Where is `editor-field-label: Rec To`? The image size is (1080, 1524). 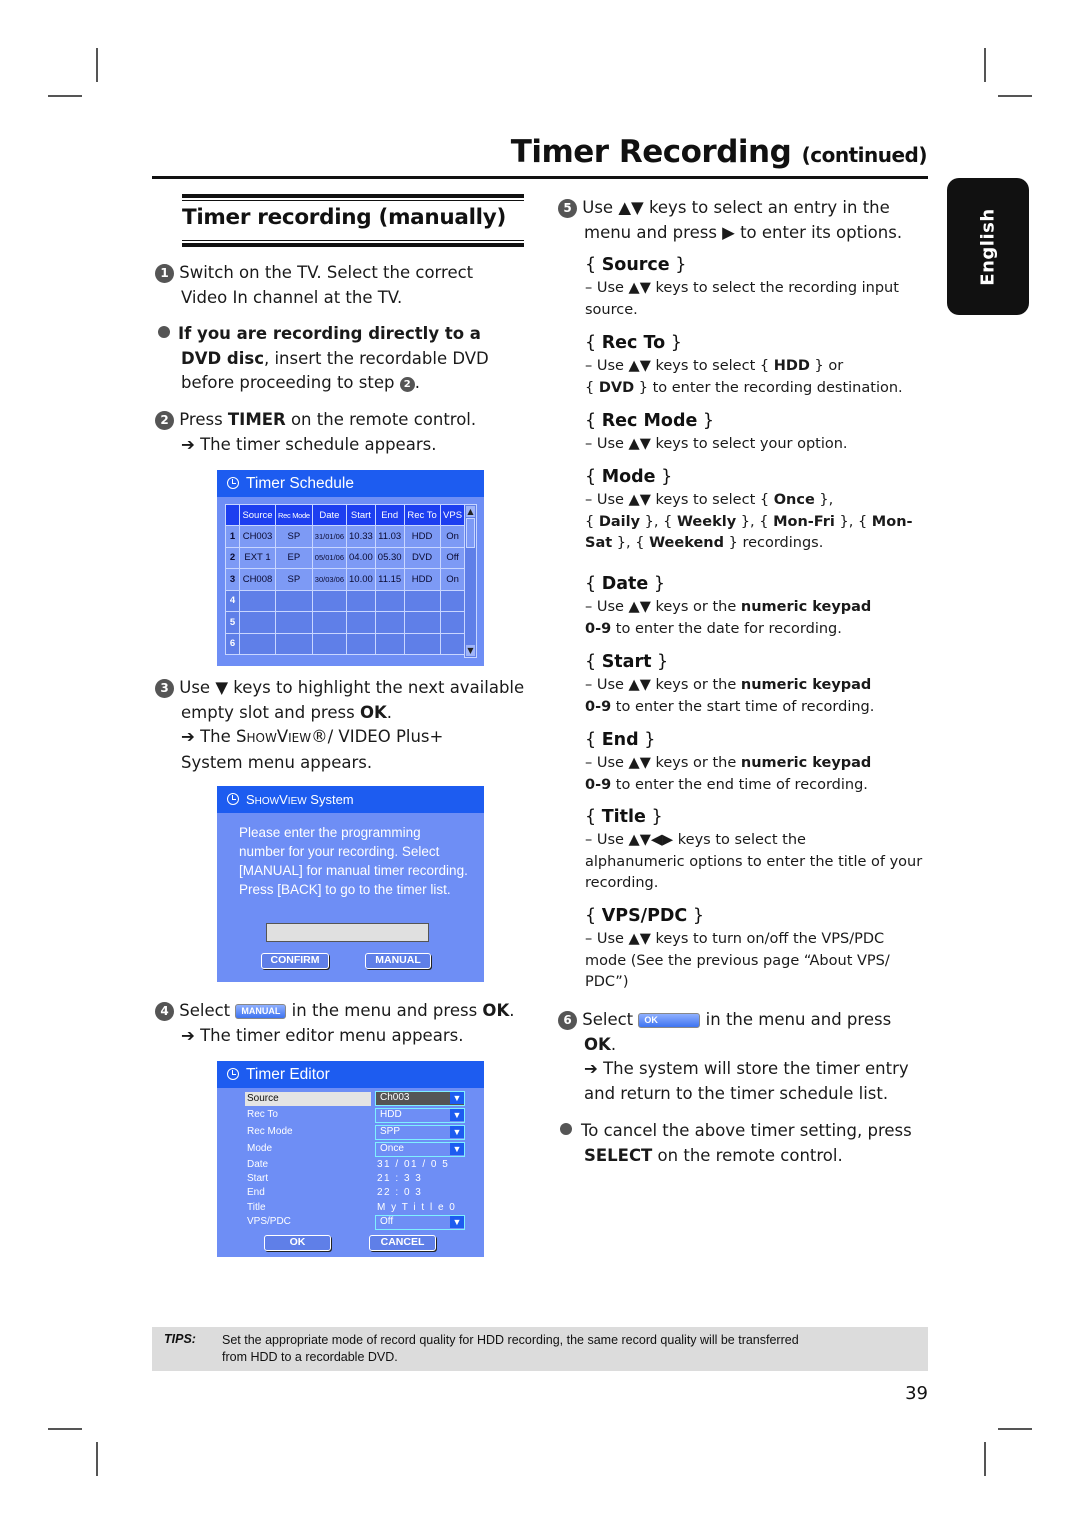
editor-field-label: Rec To is located at coordinates (262, 1114).